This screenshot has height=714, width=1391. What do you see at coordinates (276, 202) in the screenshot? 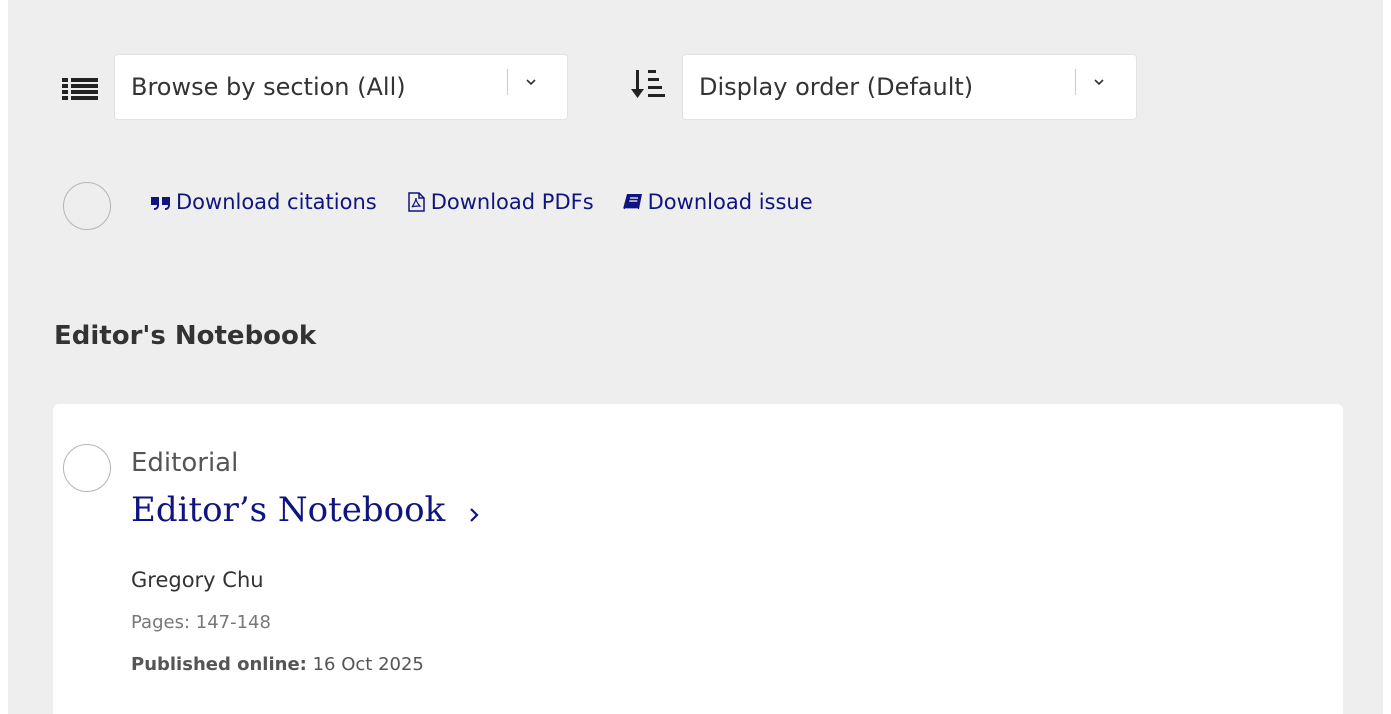
I see `download-citations-label: Download citations` at bounding box center [276, 202].